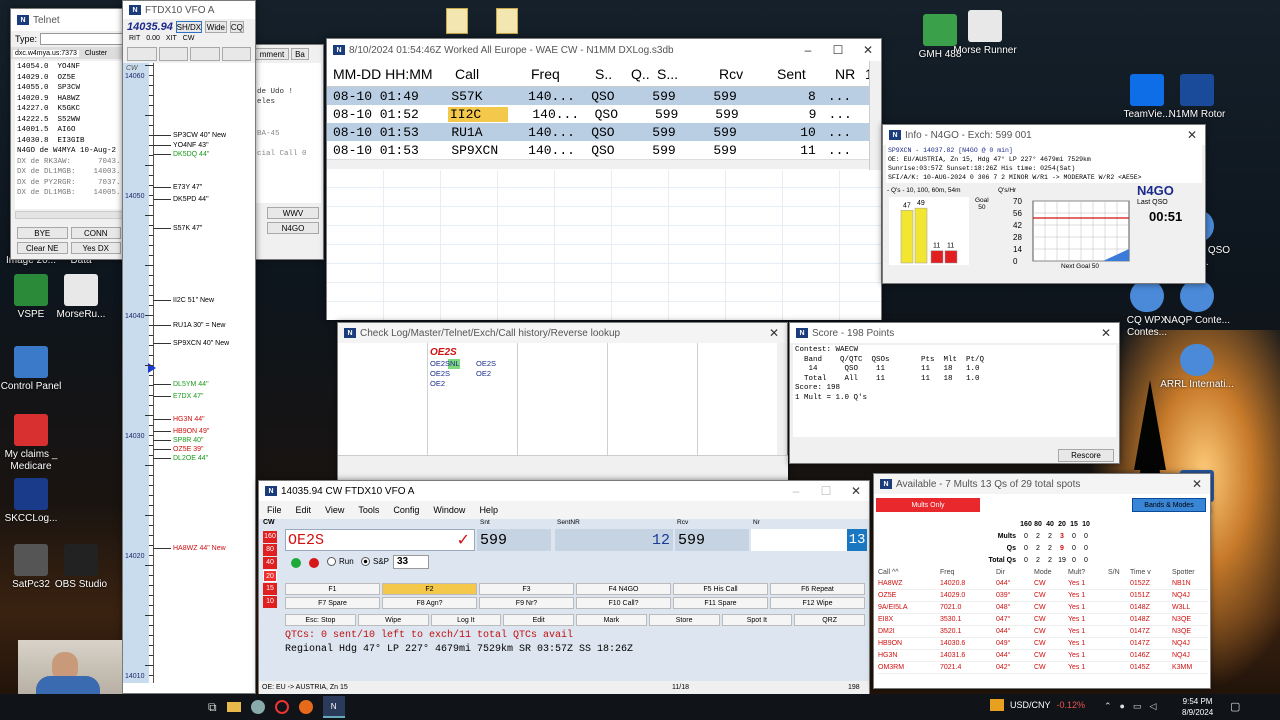  Describe the element at coordinates (1190, 572) in the screenshot. I see `spot-column-header: Spotter` at that location.